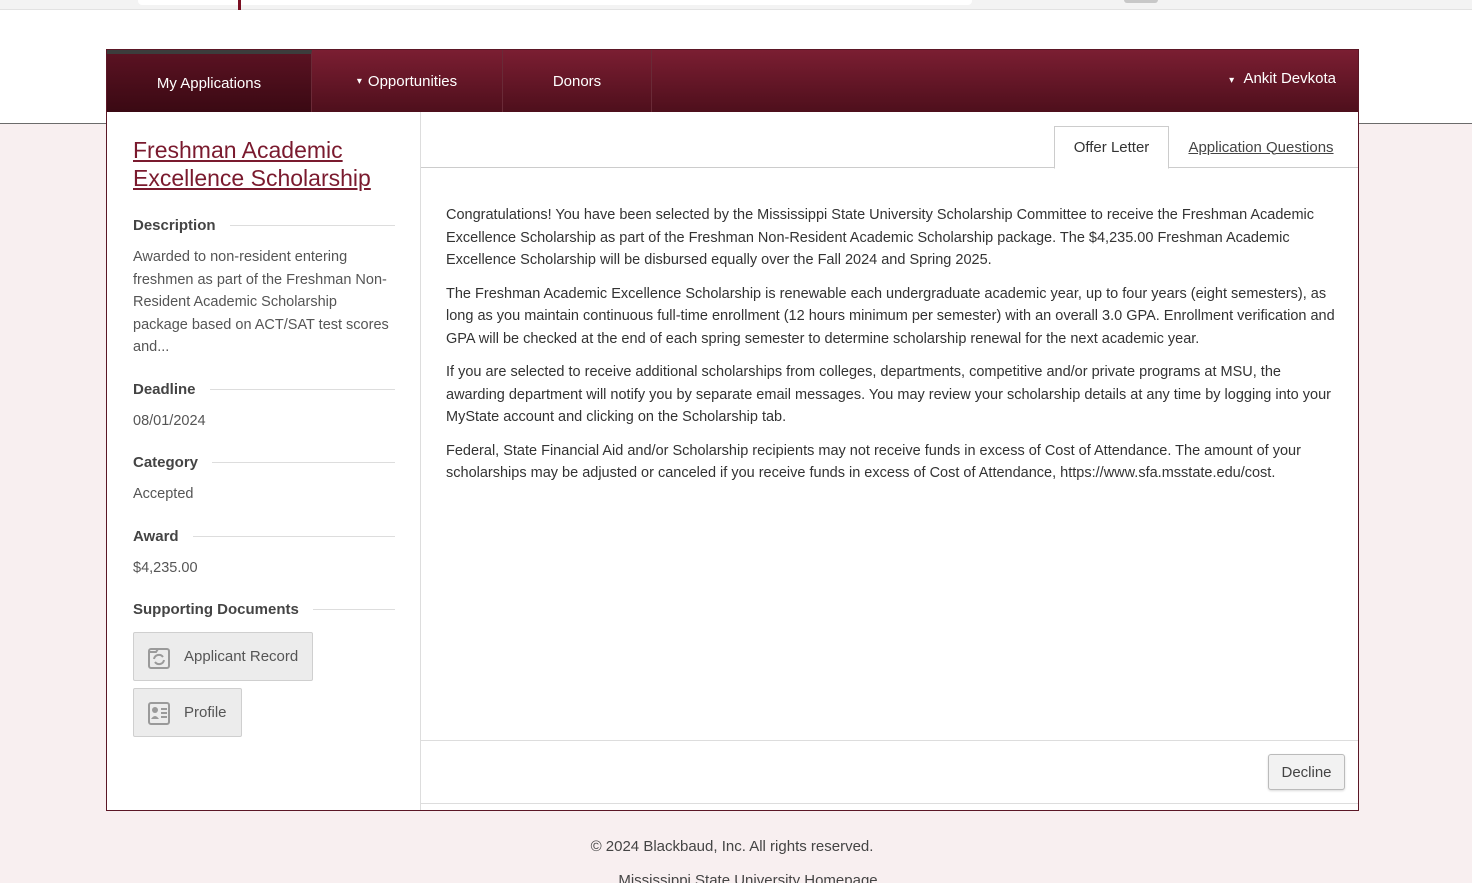 The image size is (1472, 883). What do you see at coordinates (1289, 78) in the screenshot?
I see `user-name: Ankit Devkota` at bounding box center [1289, 78].